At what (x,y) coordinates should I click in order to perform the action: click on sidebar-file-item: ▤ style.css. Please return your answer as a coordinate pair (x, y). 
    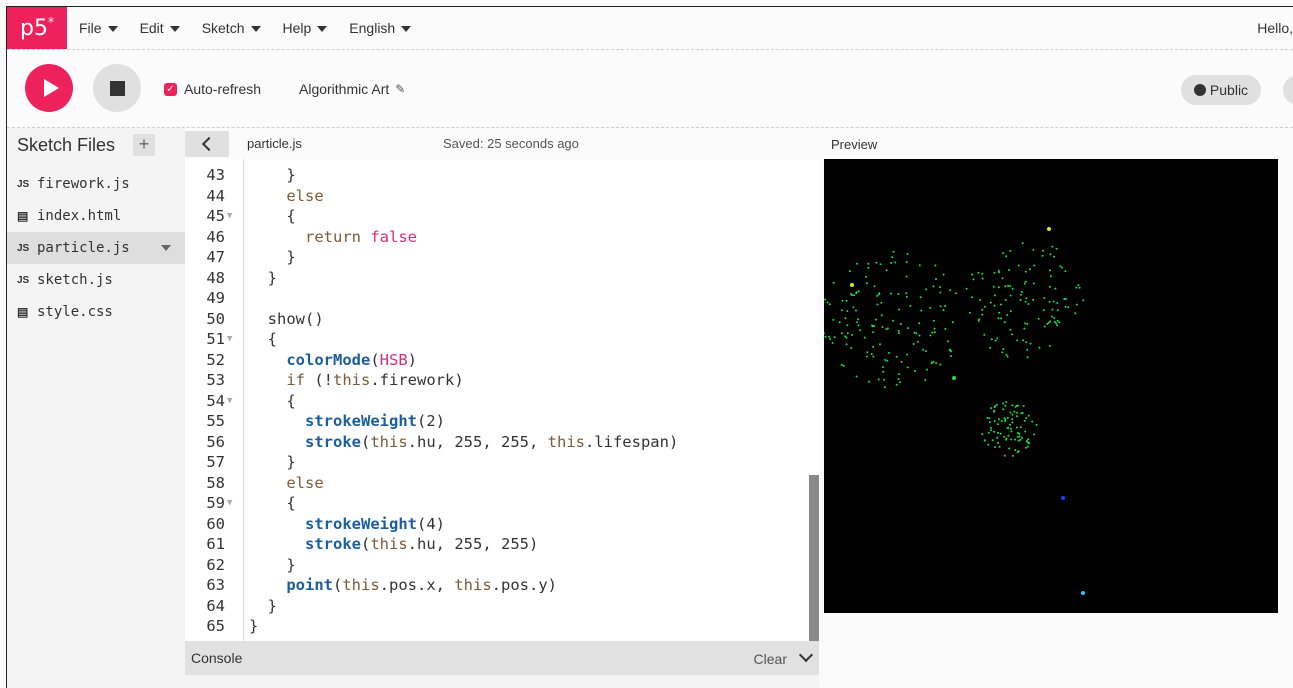
    Looking at the image, I should click on (96, 312).